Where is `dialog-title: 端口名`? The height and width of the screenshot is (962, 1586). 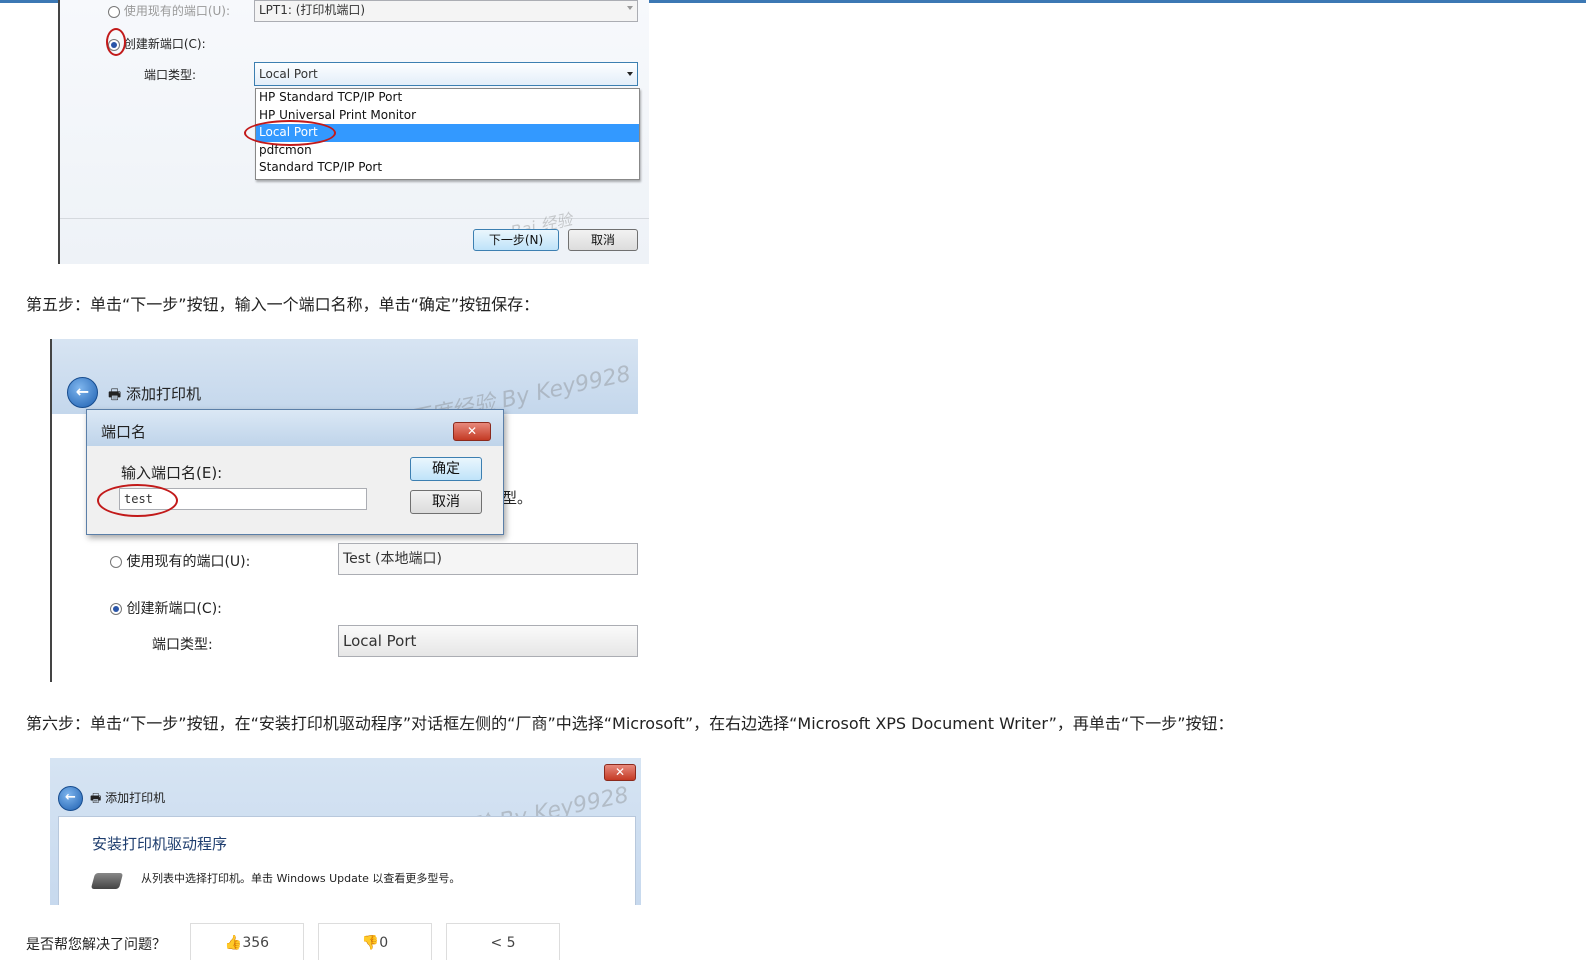 dialog-title: 端口名 is located at coordinates (124, 432).